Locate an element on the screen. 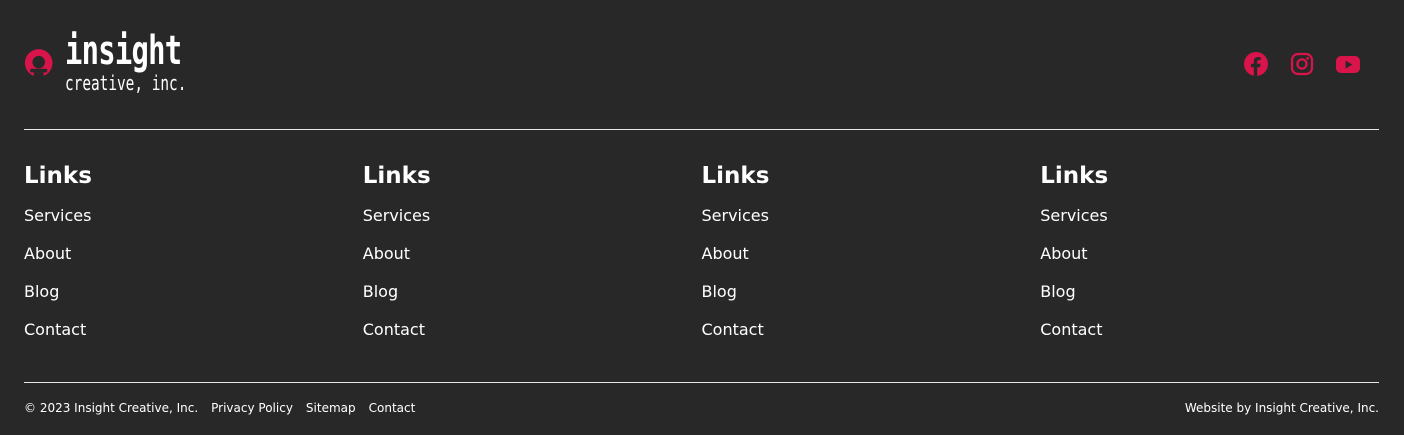 The image size is (1404, 435). footer-divider-bottom is located at coordinates (701, 382).